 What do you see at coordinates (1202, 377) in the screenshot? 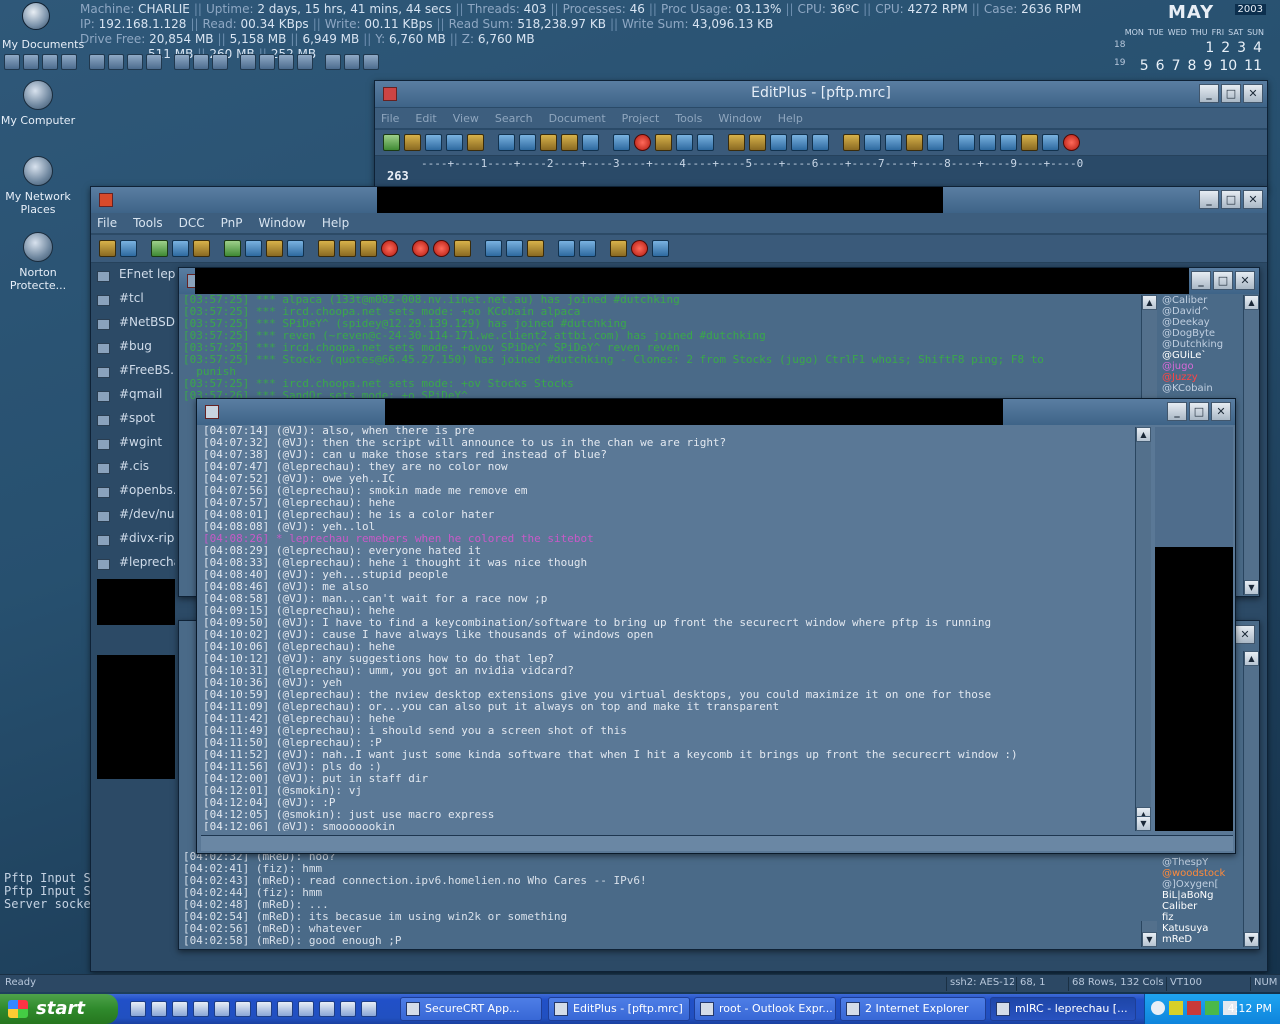
I see `nicklist-item: @Juzzy` at bounding box center [1202, 377].